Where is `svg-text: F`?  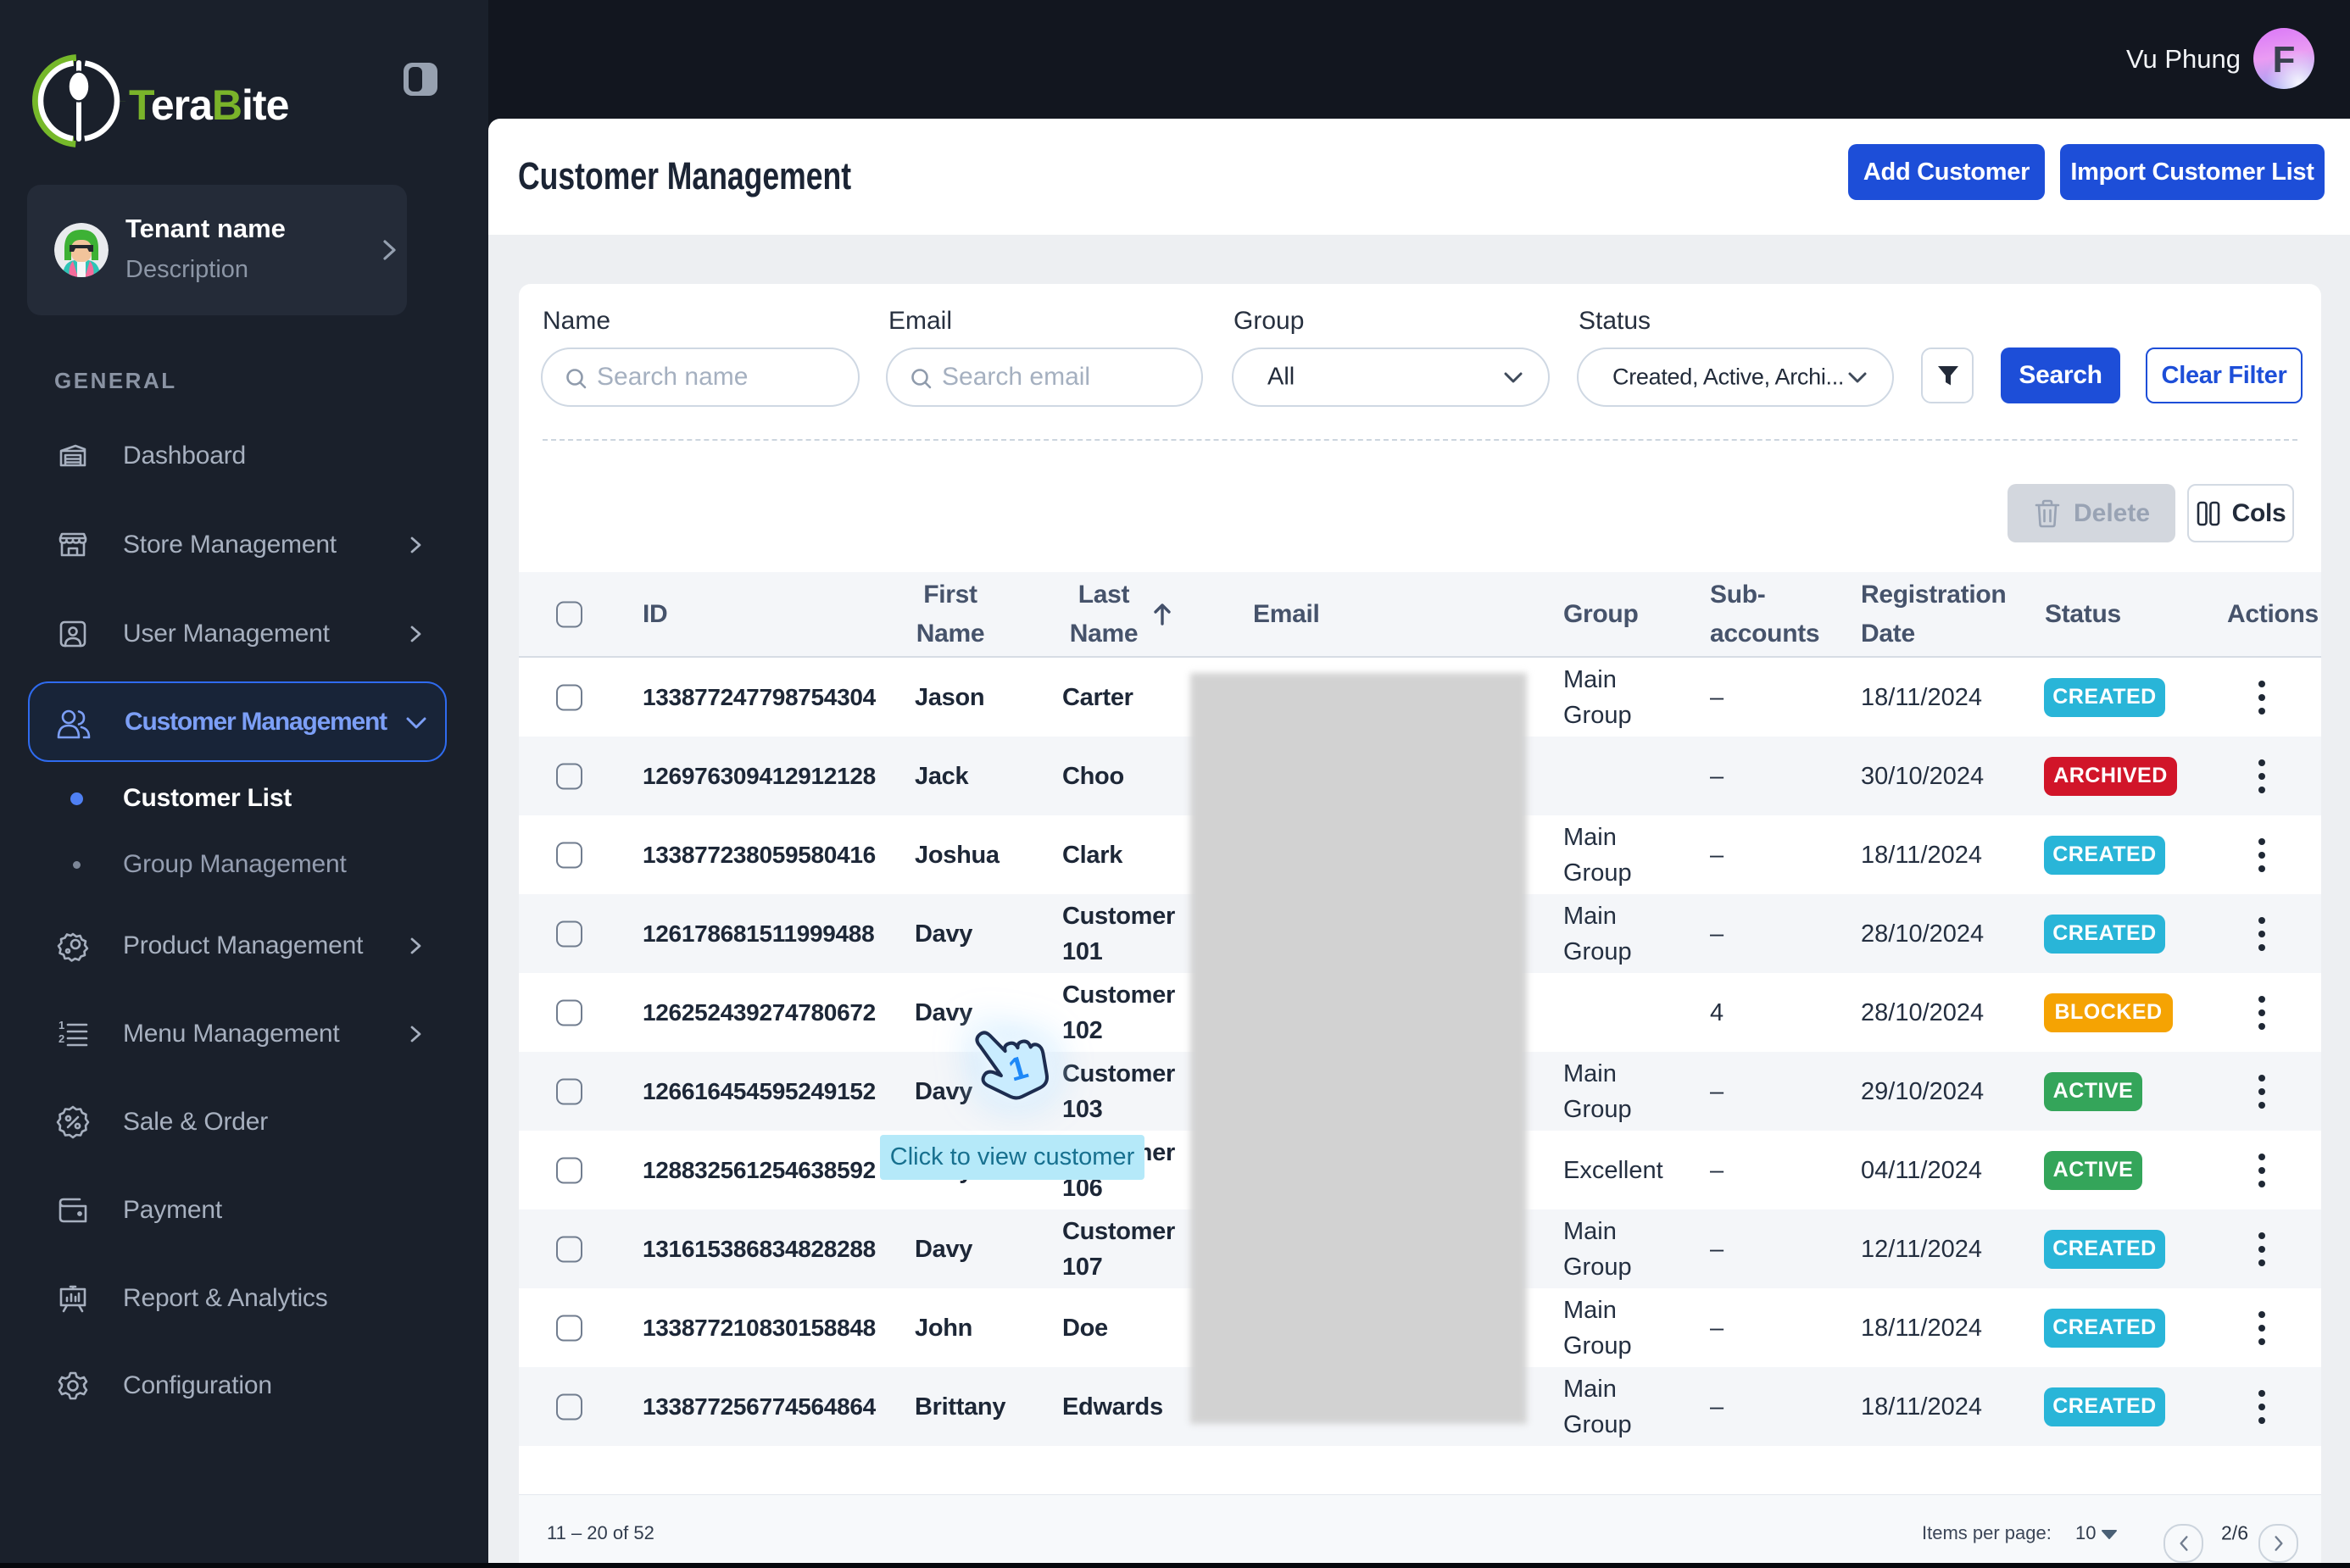
svg-text: F is located at coordinates (2284, 60).